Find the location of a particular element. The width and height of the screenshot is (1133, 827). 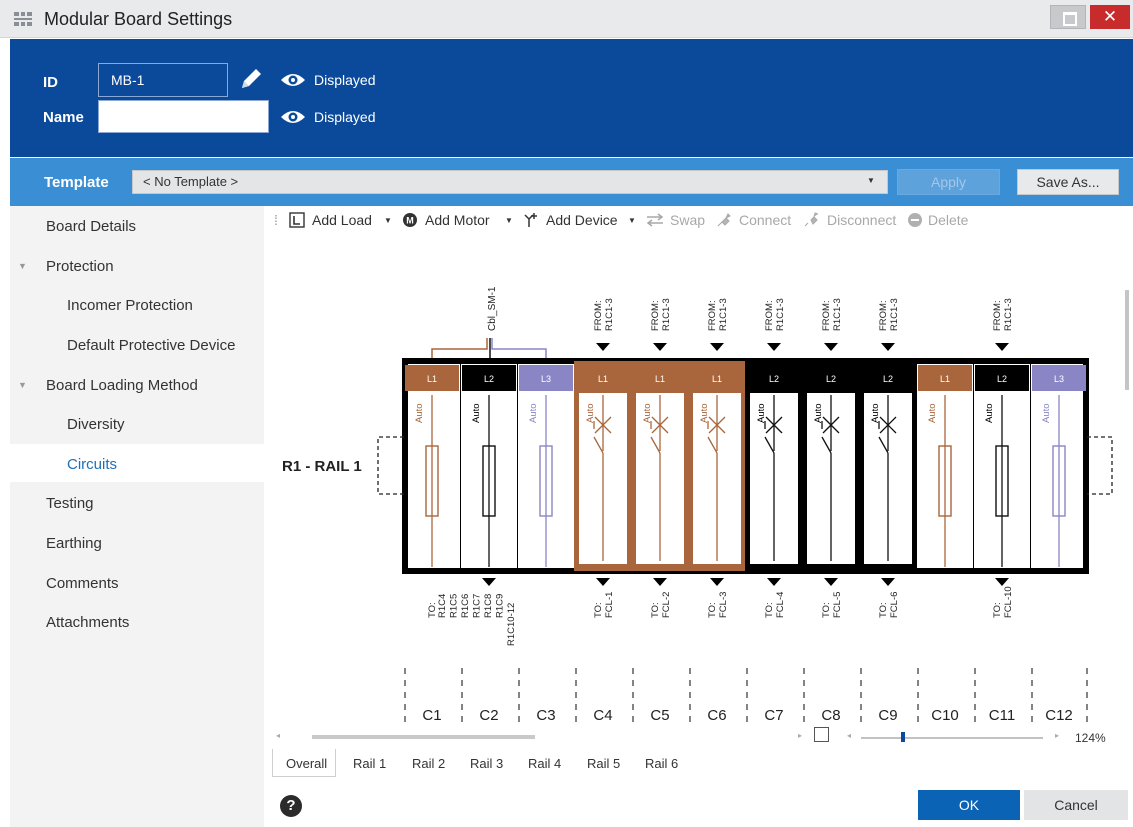

swap-icon is located at coordinates (655, 220).